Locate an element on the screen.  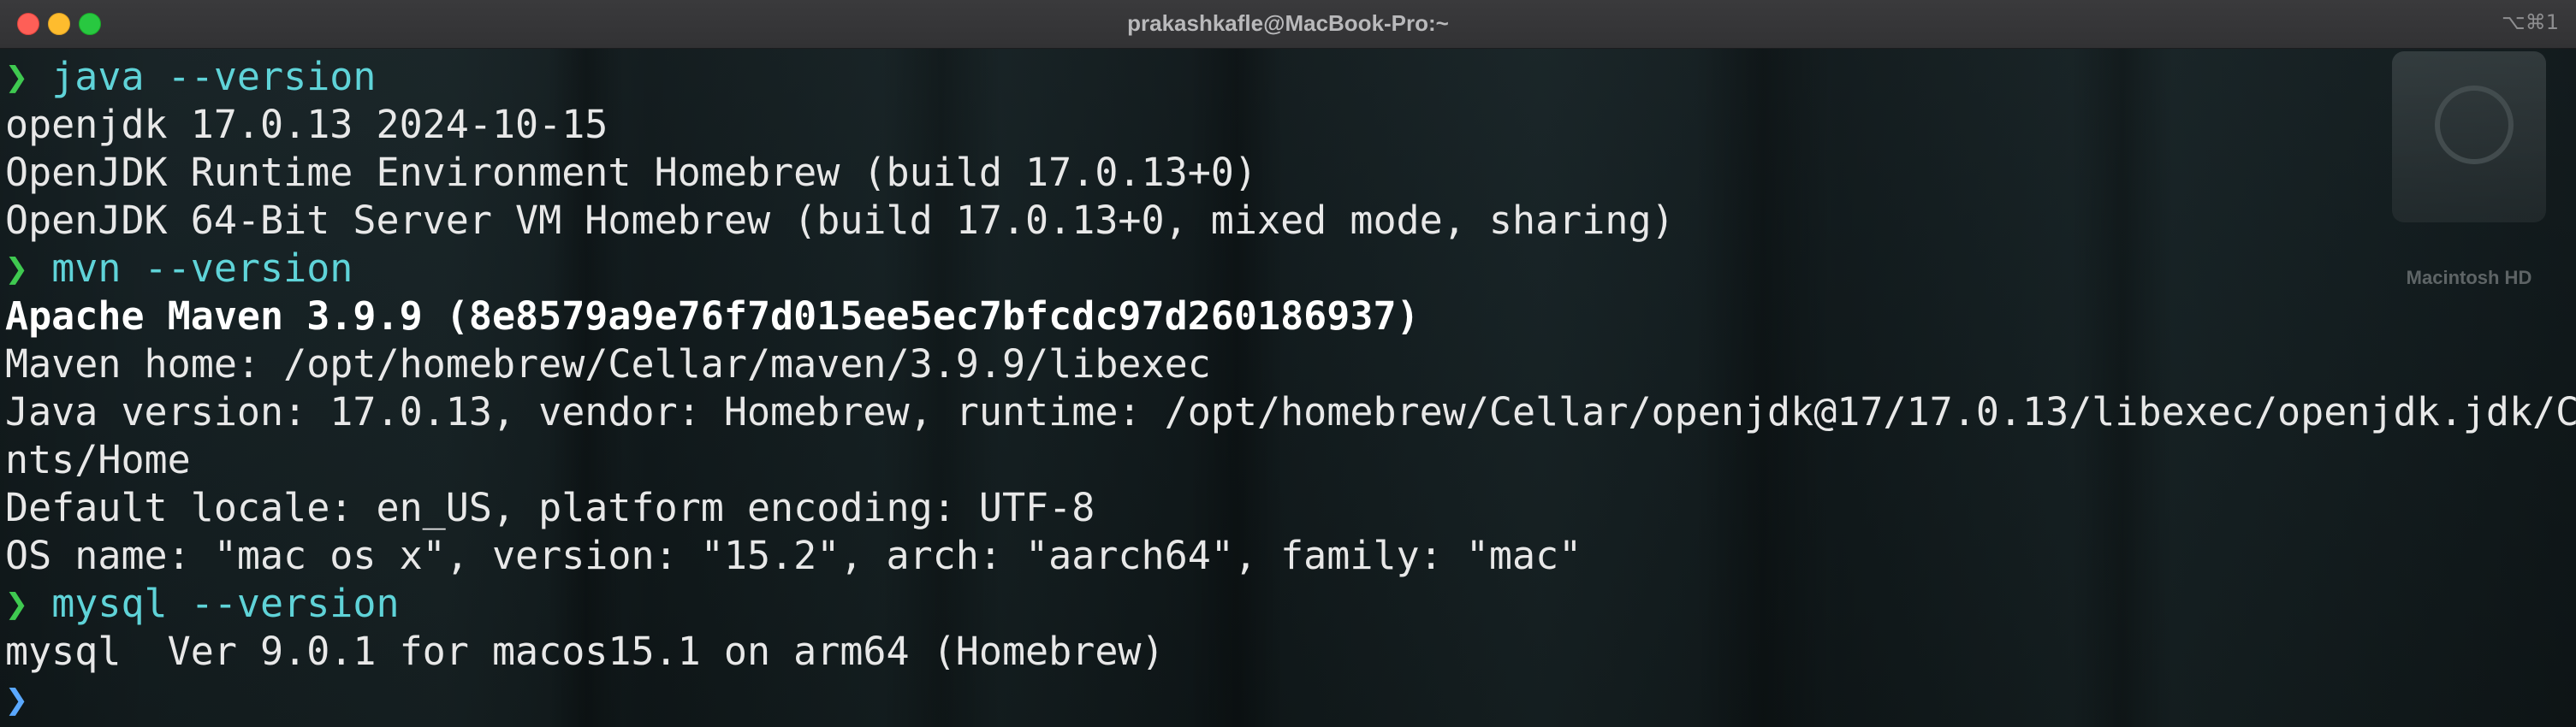
window-title: prakashkafle@MacBook-Pro:~ is located at coordinates (1288, 23).